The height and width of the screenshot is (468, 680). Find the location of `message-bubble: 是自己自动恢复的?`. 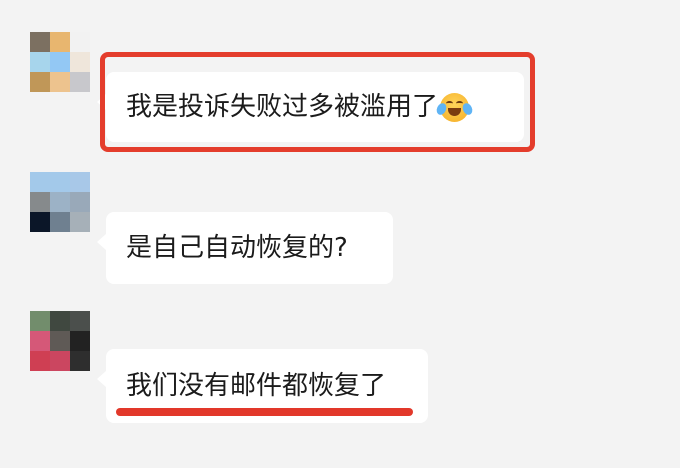

message-bubble: 是自己自动恢复的? is located at coordinates (245, 248).